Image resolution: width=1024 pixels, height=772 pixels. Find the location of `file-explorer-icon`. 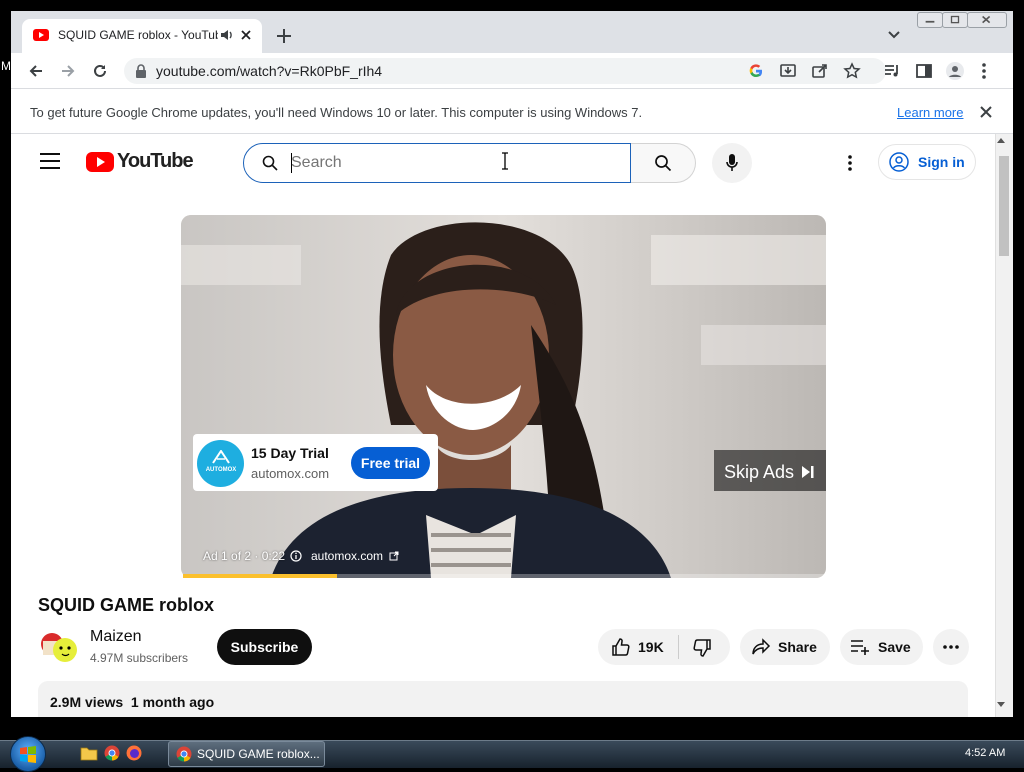

file-explorer-icon is located at coordinates (89, 753).